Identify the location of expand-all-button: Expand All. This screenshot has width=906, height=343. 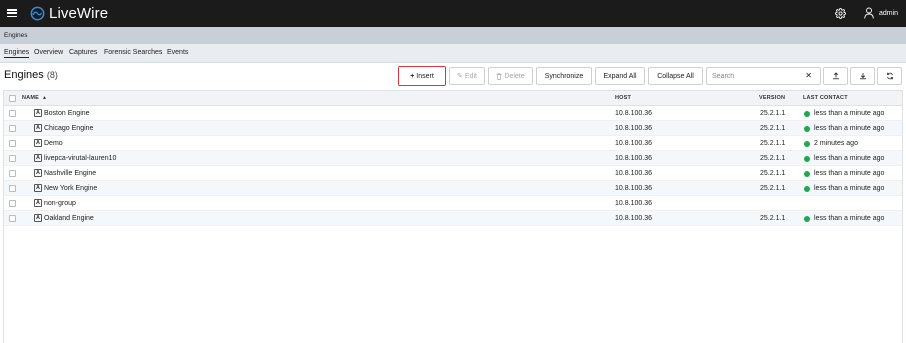
(620, 76).